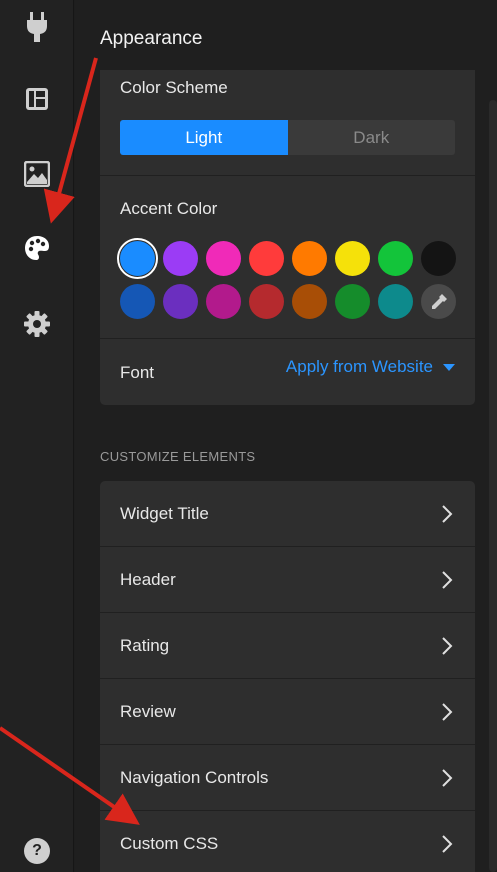 This screenshot has width=497, height=872. I want to click on eyedropper-icon, so click(438, 301).